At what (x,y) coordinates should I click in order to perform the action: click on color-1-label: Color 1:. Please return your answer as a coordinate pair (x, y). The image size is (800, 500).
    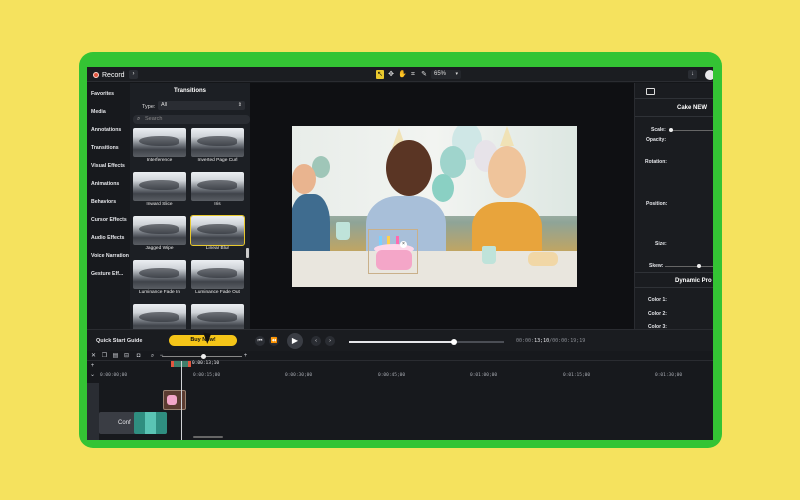
    Looking at the image, I should click on (657, 300).